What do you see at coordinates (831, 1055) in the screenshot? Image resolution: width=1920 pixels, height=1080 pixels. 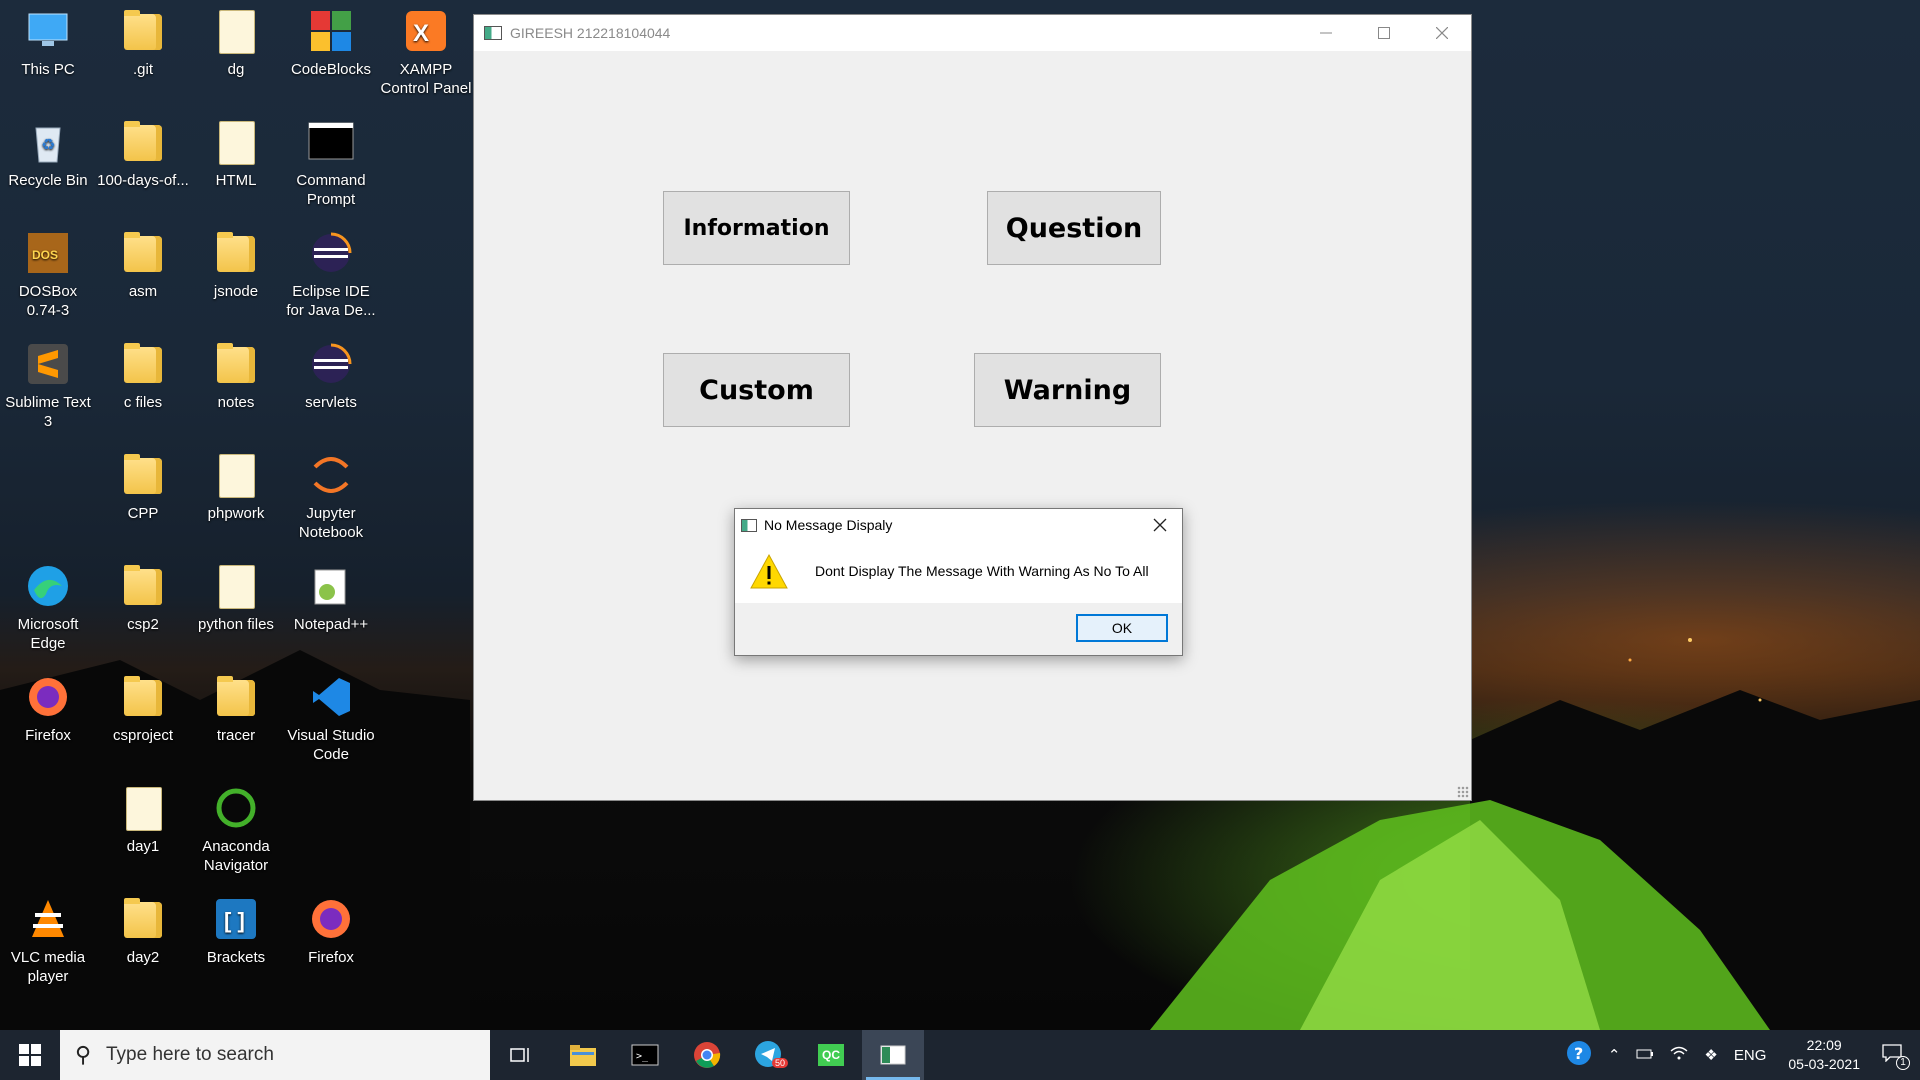 I see `taskbar-qt-creator: QC` at bounding box center [831, 1055].